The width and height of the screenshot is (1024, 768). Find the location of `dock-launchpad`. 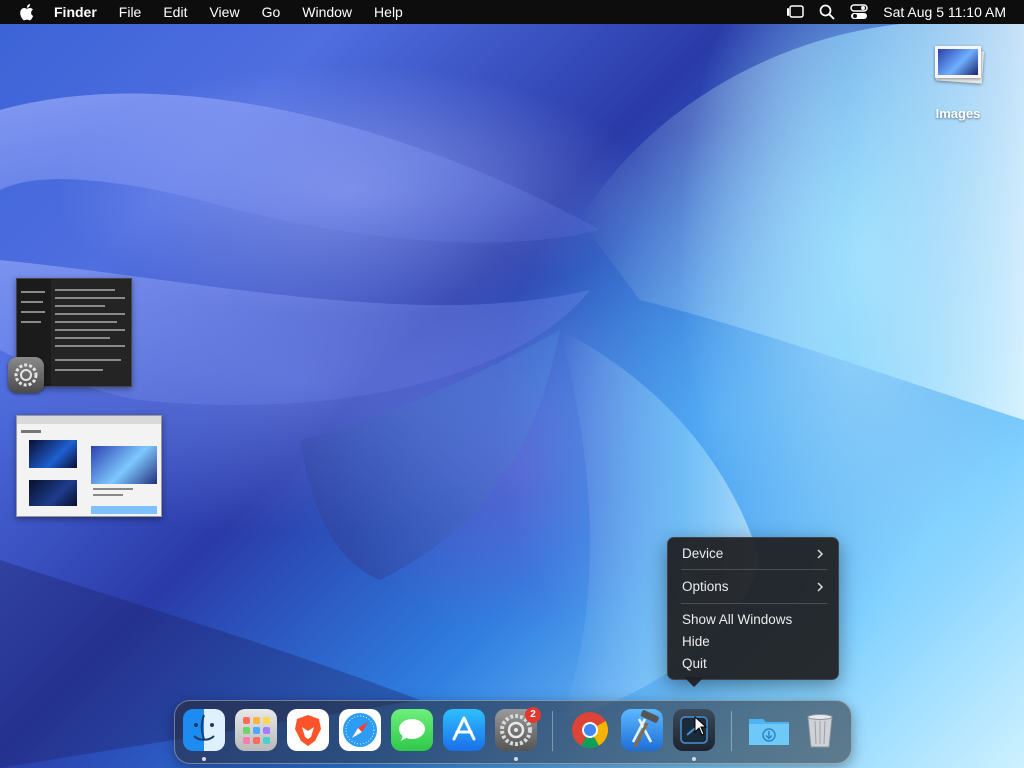

dock-launchpad is located at coordinates (256, 730).